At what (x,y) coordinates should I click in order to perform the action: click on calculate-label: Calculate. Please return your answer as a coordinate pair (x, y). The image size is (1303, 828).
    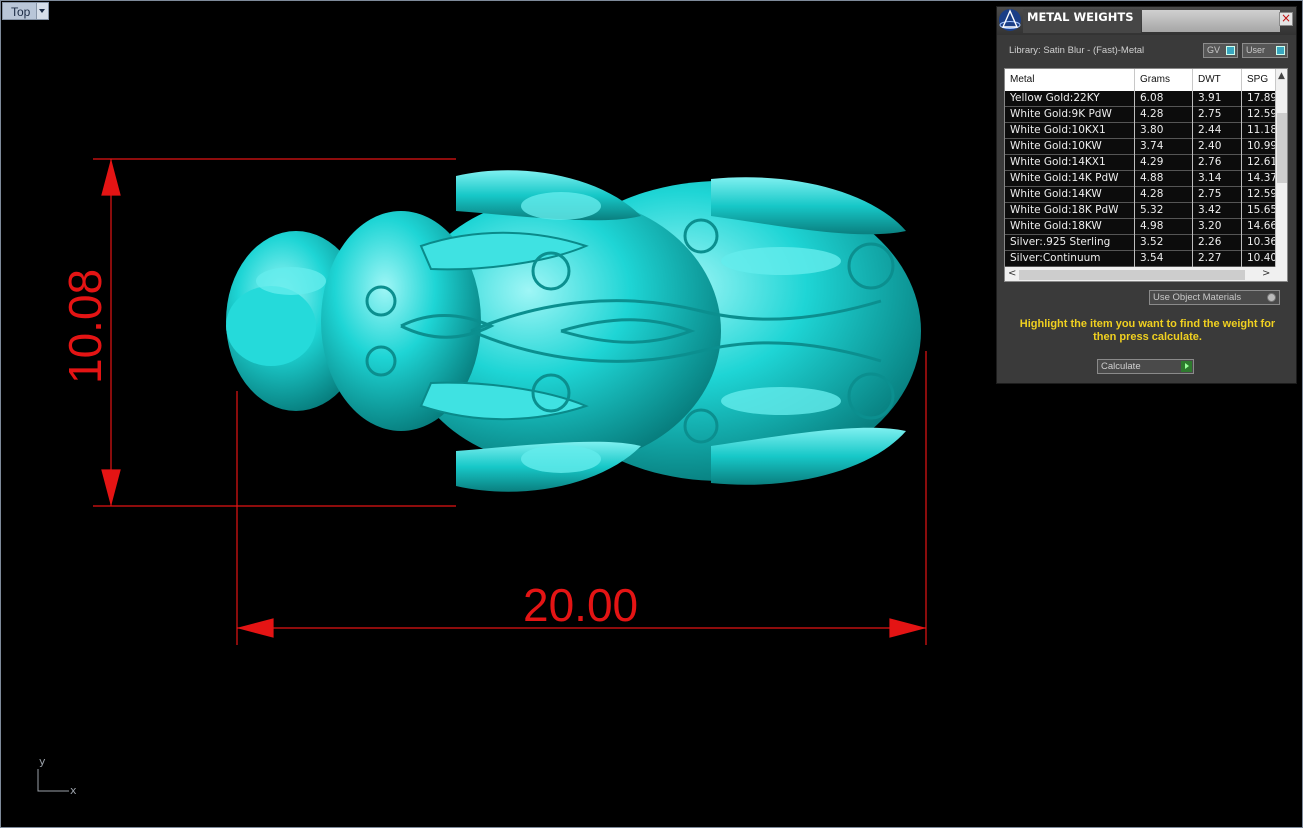
    Looking at the image, I should click on (1121, 366).